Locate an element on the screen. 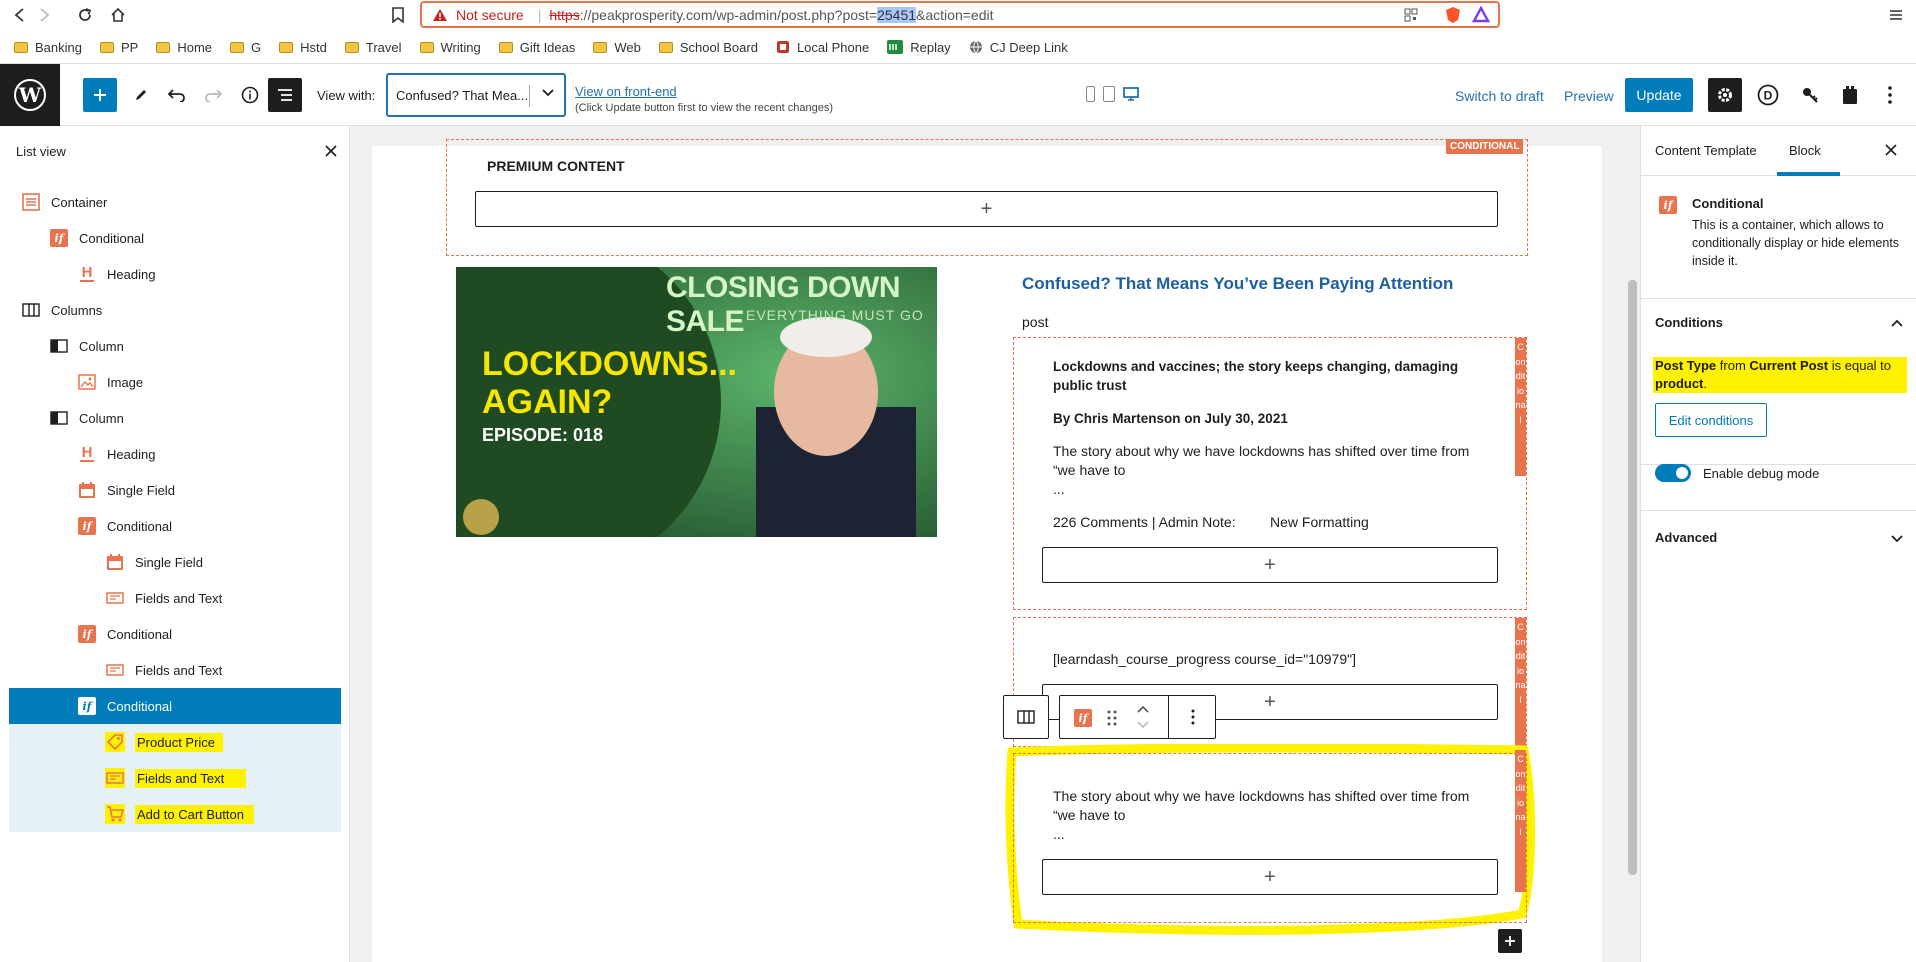 The image size is (1916, 962). home-icon is located at coordinates (118, 15).